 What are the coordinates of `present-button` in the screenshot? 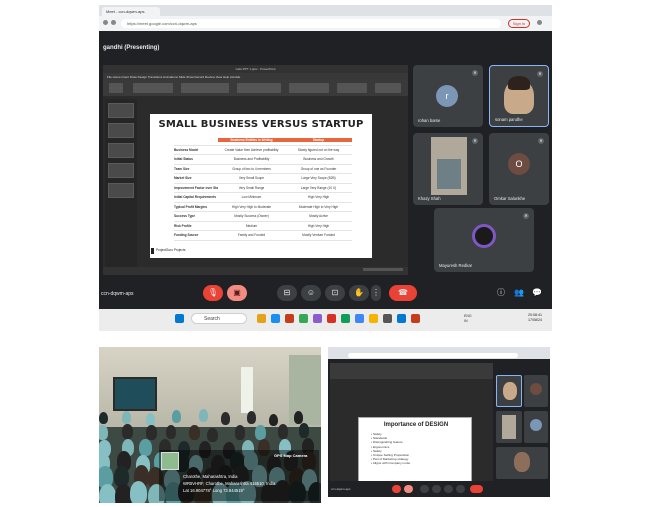 It's located at (448, 489).